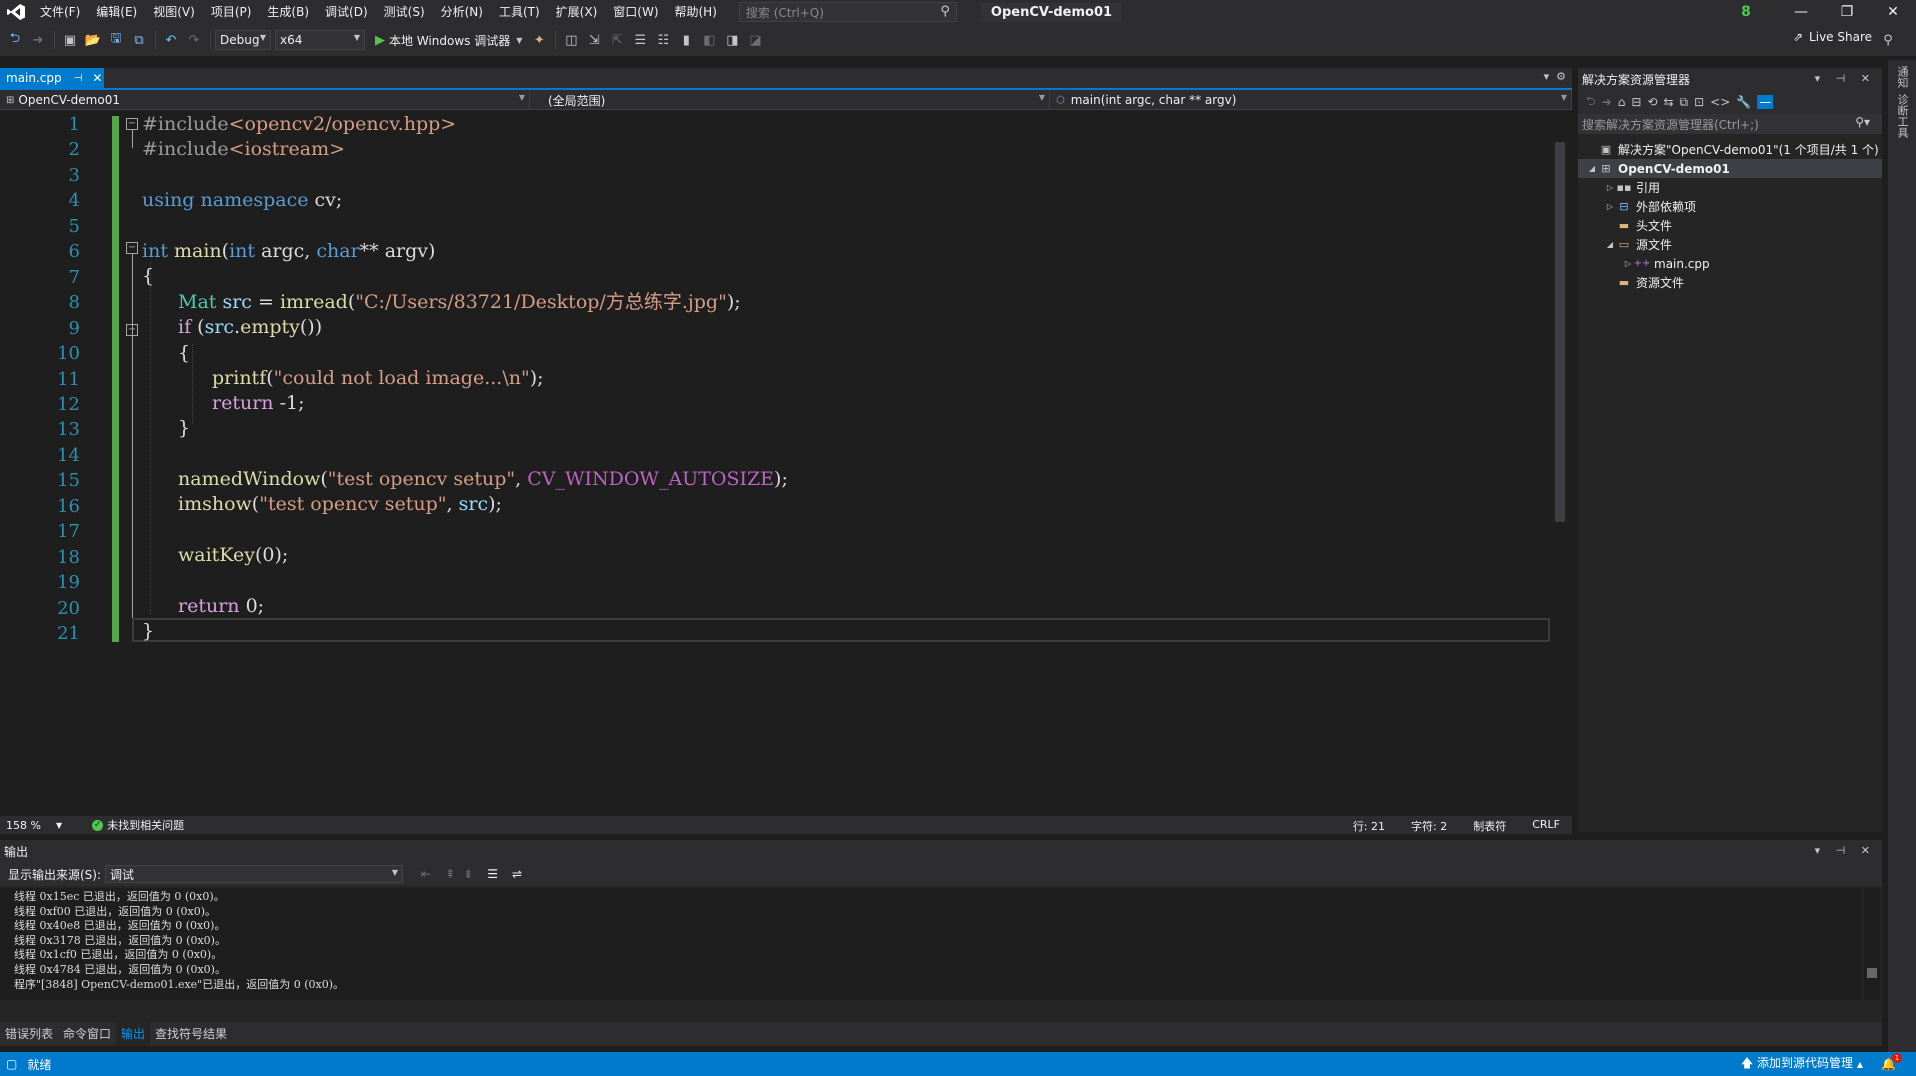 This screenshot has height=1076, width=1916. What do you see at coordinates (70, 40) in the screenshot?
I see `new-project-icon: ▣` at bounding box center [70, 40].